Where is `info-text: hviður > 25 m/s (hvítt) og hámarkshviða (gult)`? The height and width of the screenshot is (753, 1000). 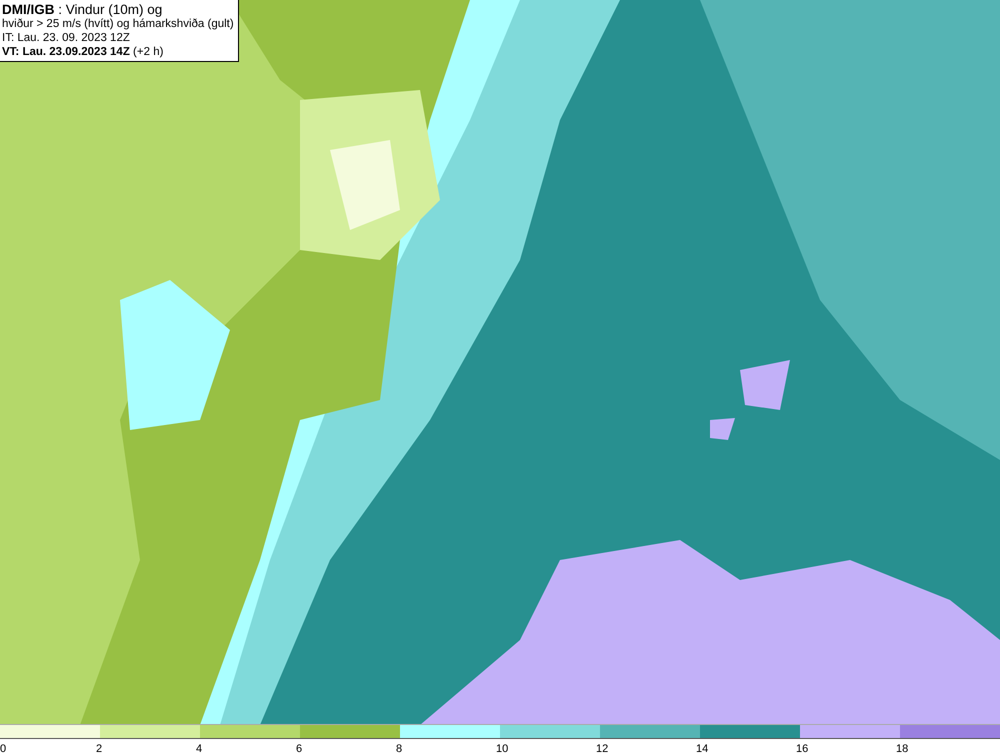 info-text: hviður > 25 m/s (hvítt) og hámarkshviða (gult) is located at coordinates (118, 24).